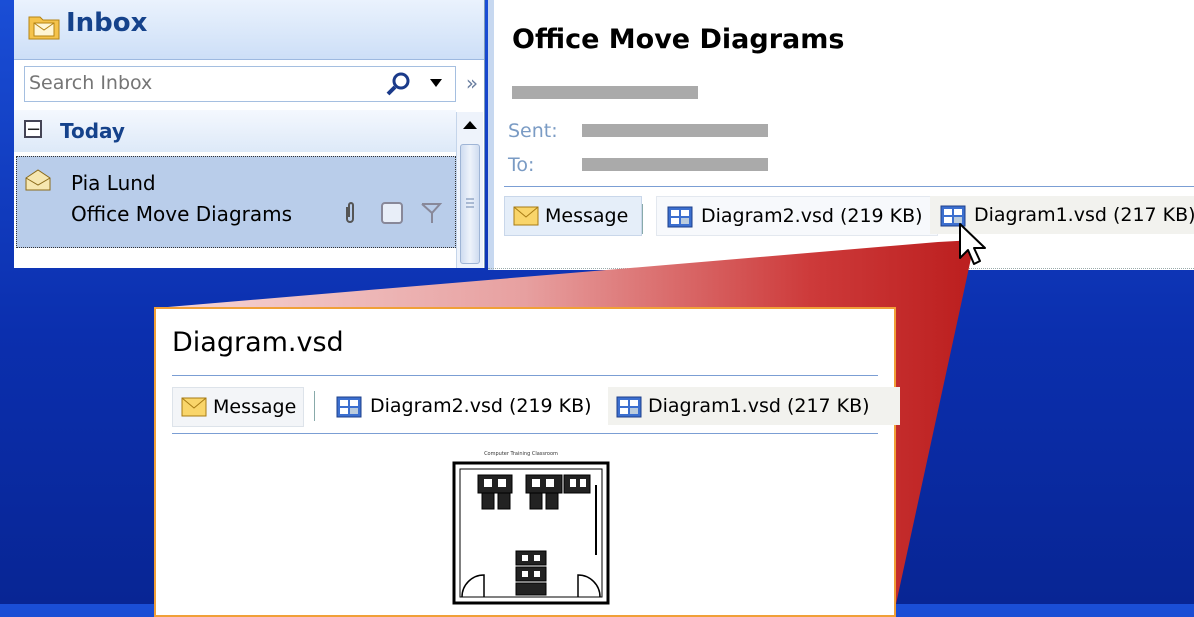 Image resolution: width=1194 pixels, height=617 pixels. I want to click on zoom-divider-top, so click(525, 375).